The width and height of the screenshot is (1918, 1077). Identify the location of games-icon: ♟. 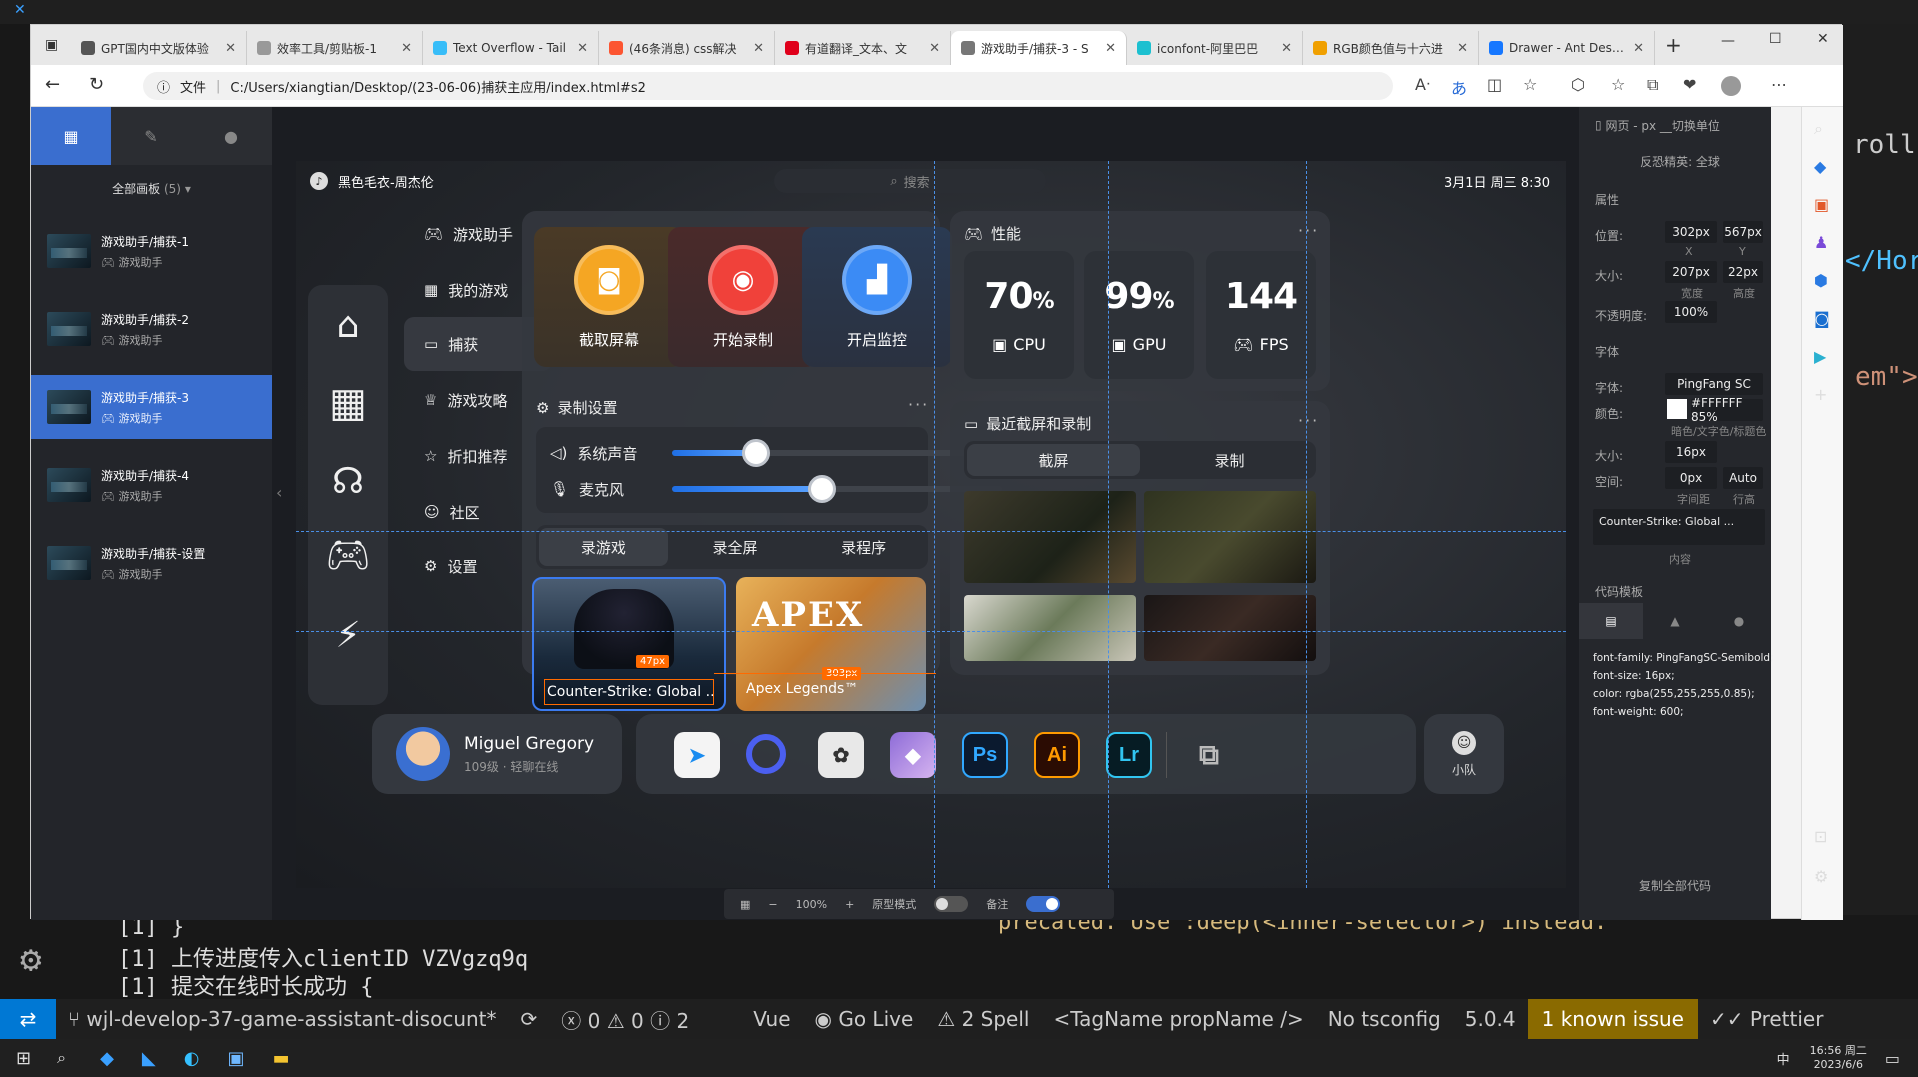
(1821, 242).